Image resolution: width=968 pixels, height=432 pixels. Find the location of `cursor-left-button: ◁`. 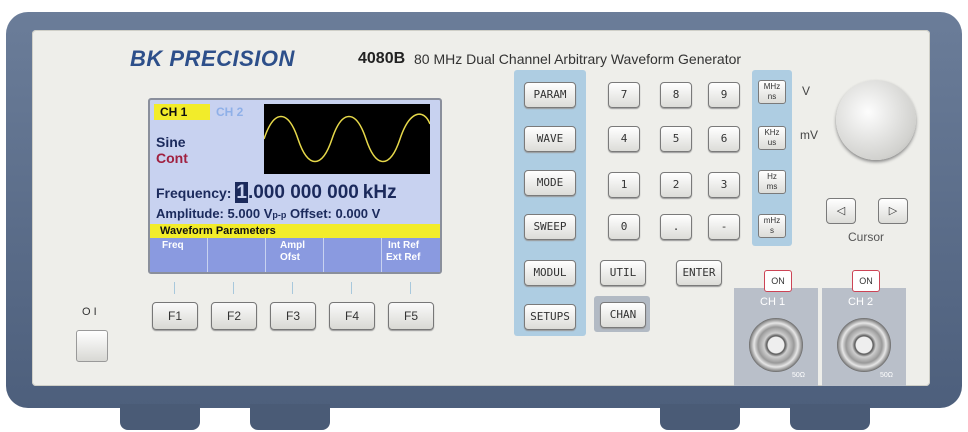

cursor-left-button: ◁ is located at coordinates (841, 211).